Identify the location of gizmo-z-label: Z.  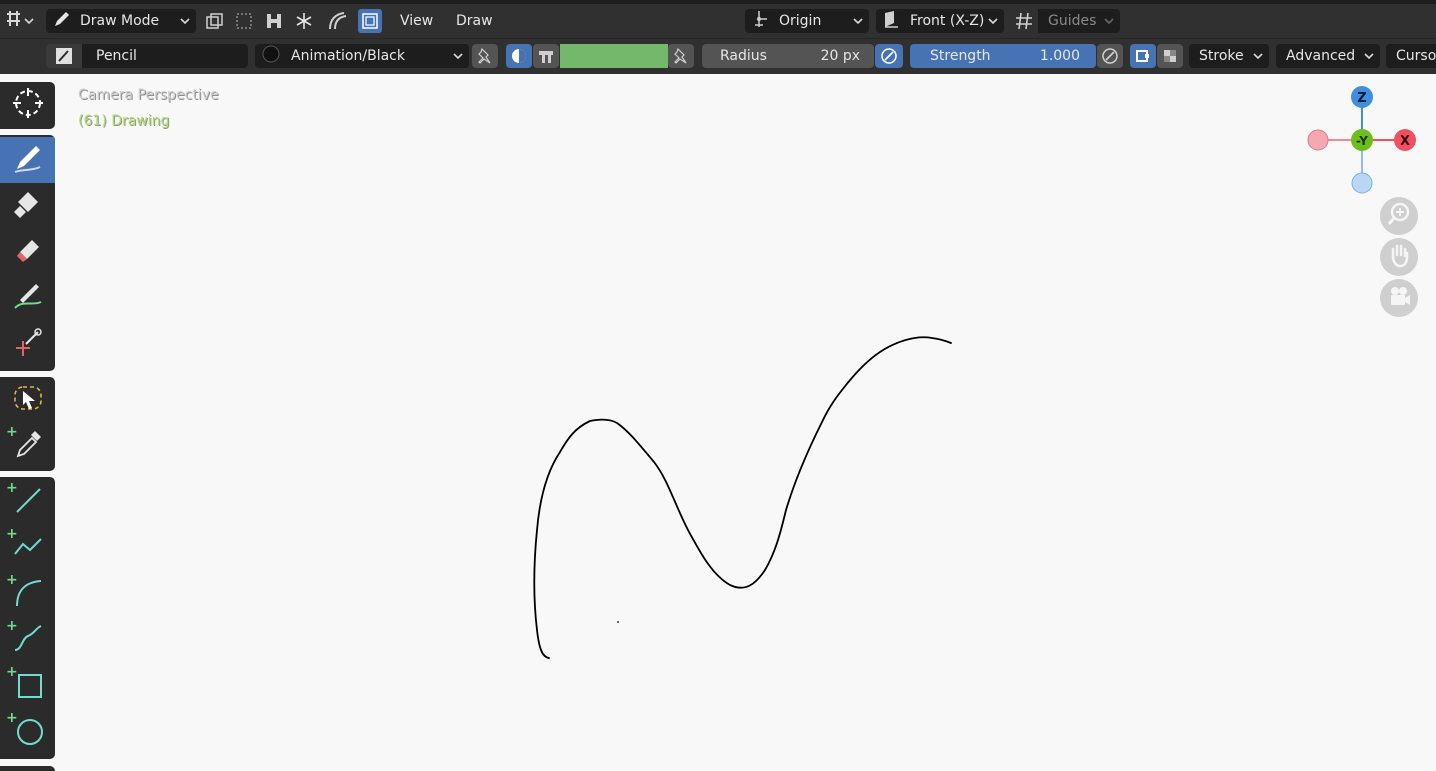
(1361, 98).